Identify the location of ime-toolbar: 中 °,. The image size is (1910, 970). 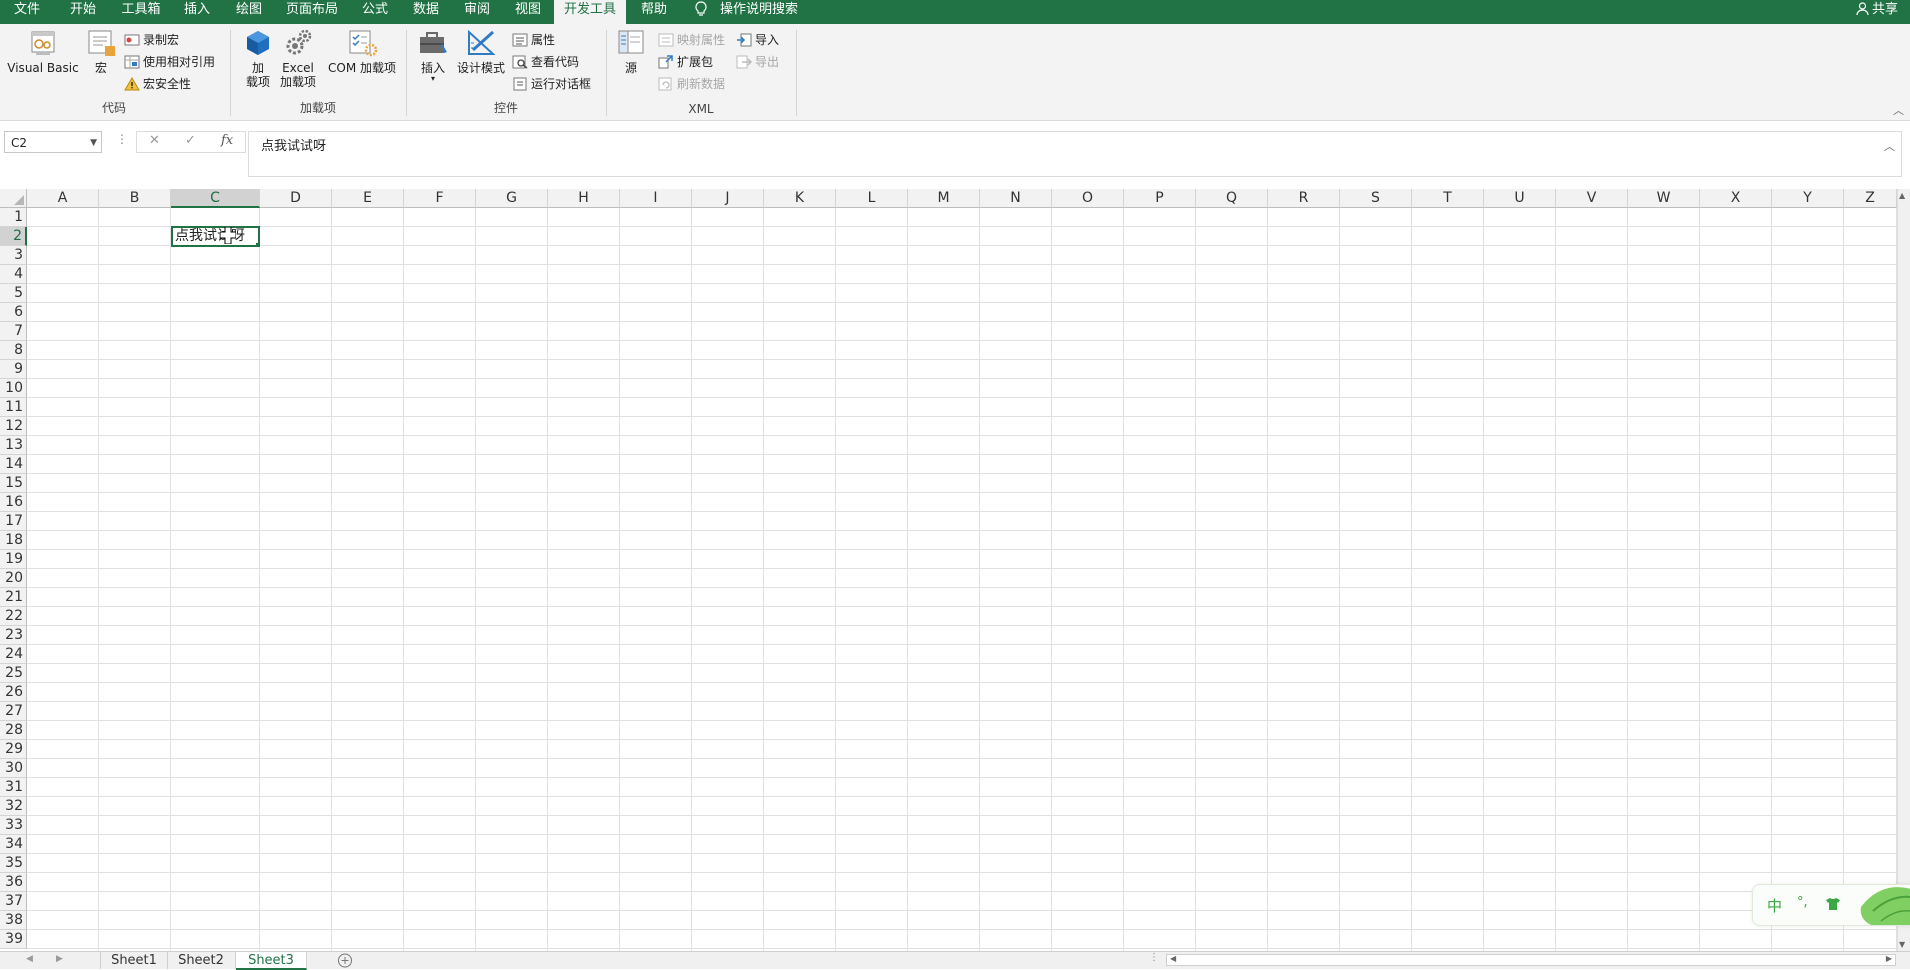
(1831, 905).